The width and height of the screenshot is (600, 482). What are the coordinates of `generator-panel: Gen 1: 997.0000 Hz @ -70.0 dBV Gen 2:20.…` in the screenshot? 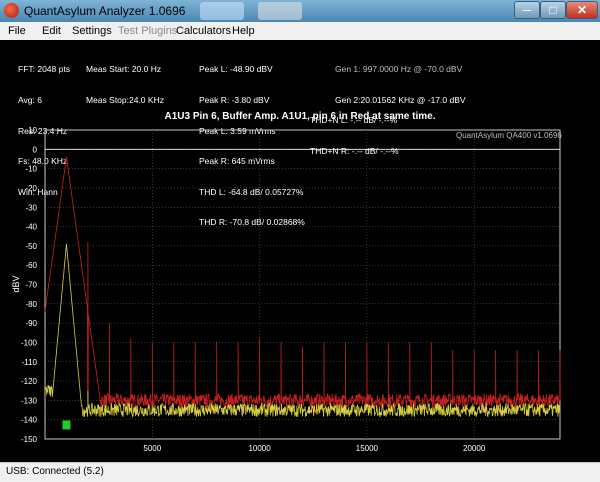 It's located at (400, 79).